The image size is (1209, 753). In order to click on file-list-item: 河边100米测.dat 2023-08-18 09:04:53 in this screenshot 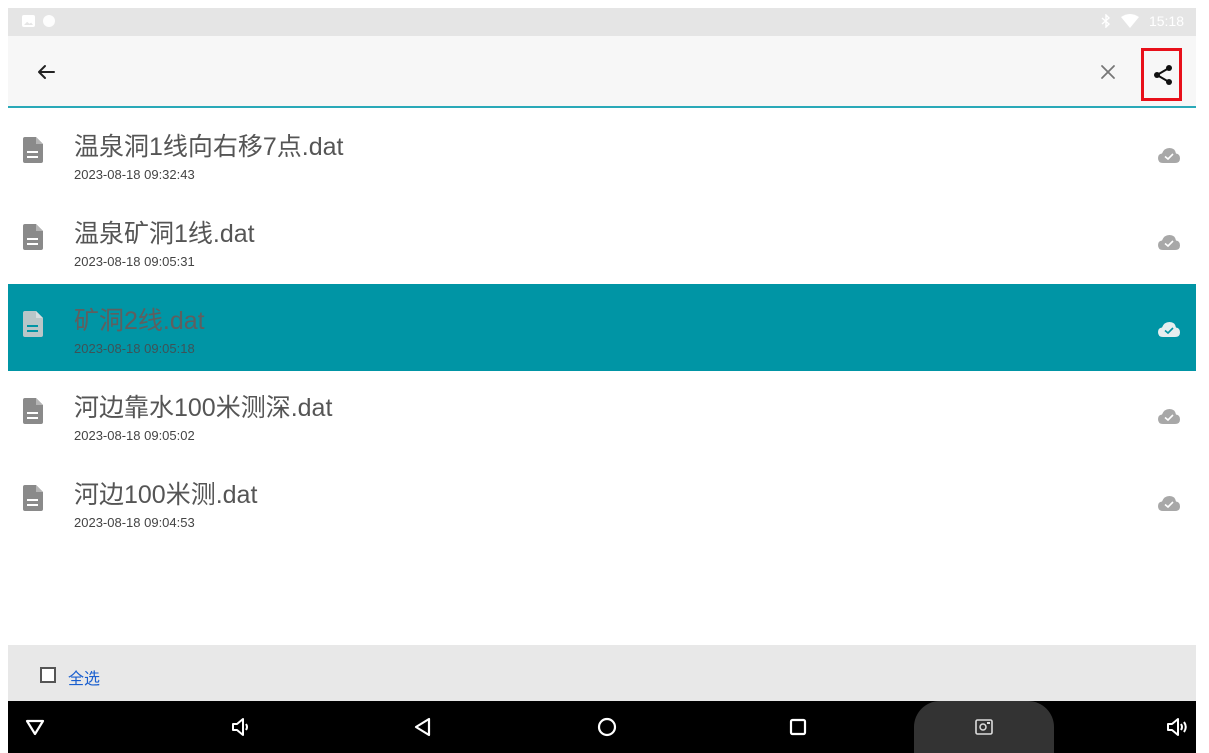, I will do `click(602, 501)`.